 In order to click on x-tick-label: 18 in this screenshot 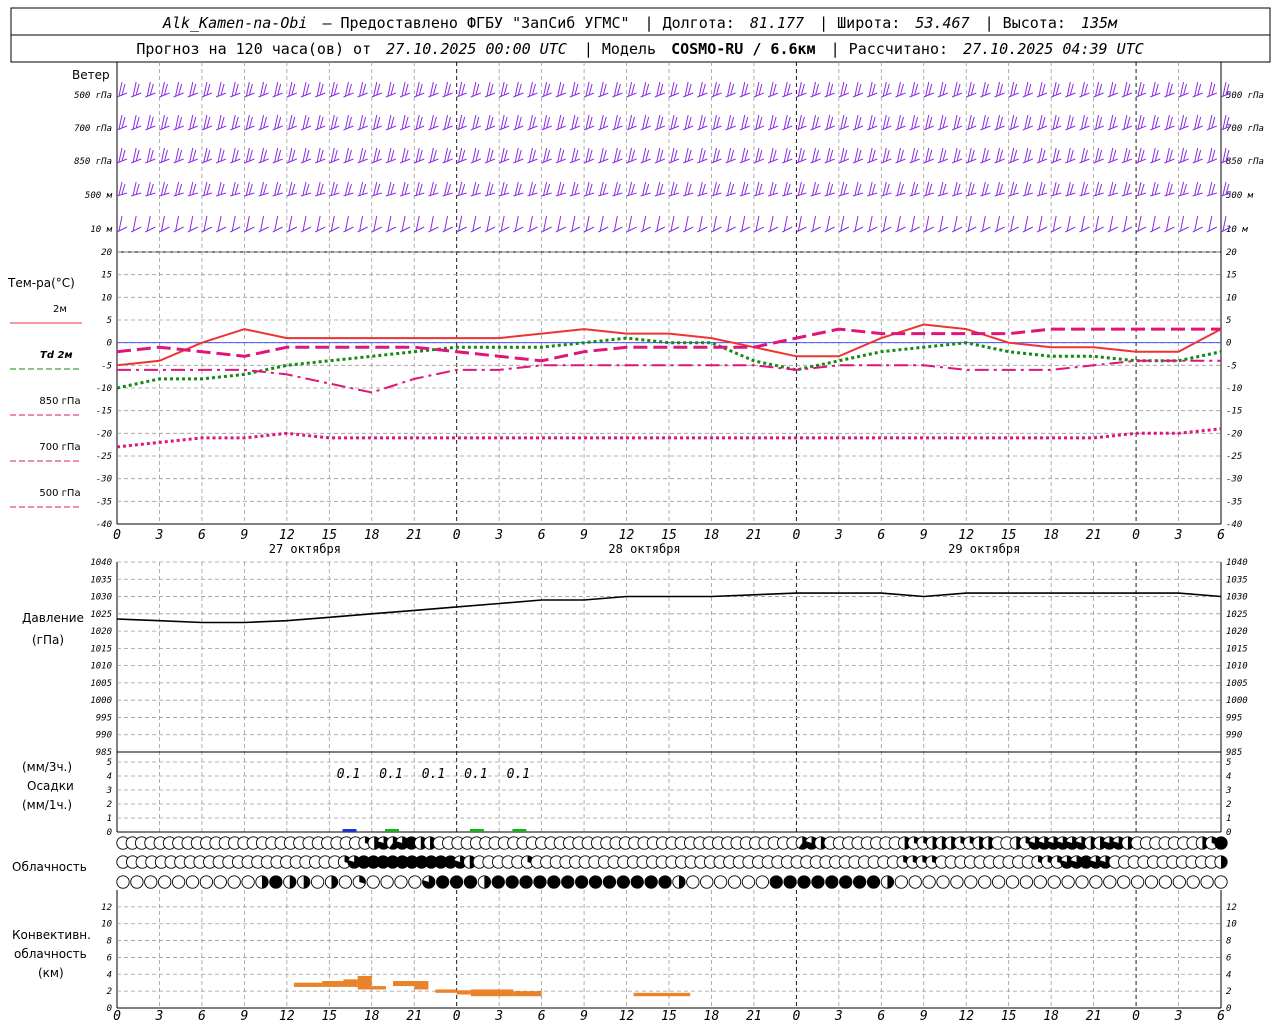, I will do `click(712, 535)`.